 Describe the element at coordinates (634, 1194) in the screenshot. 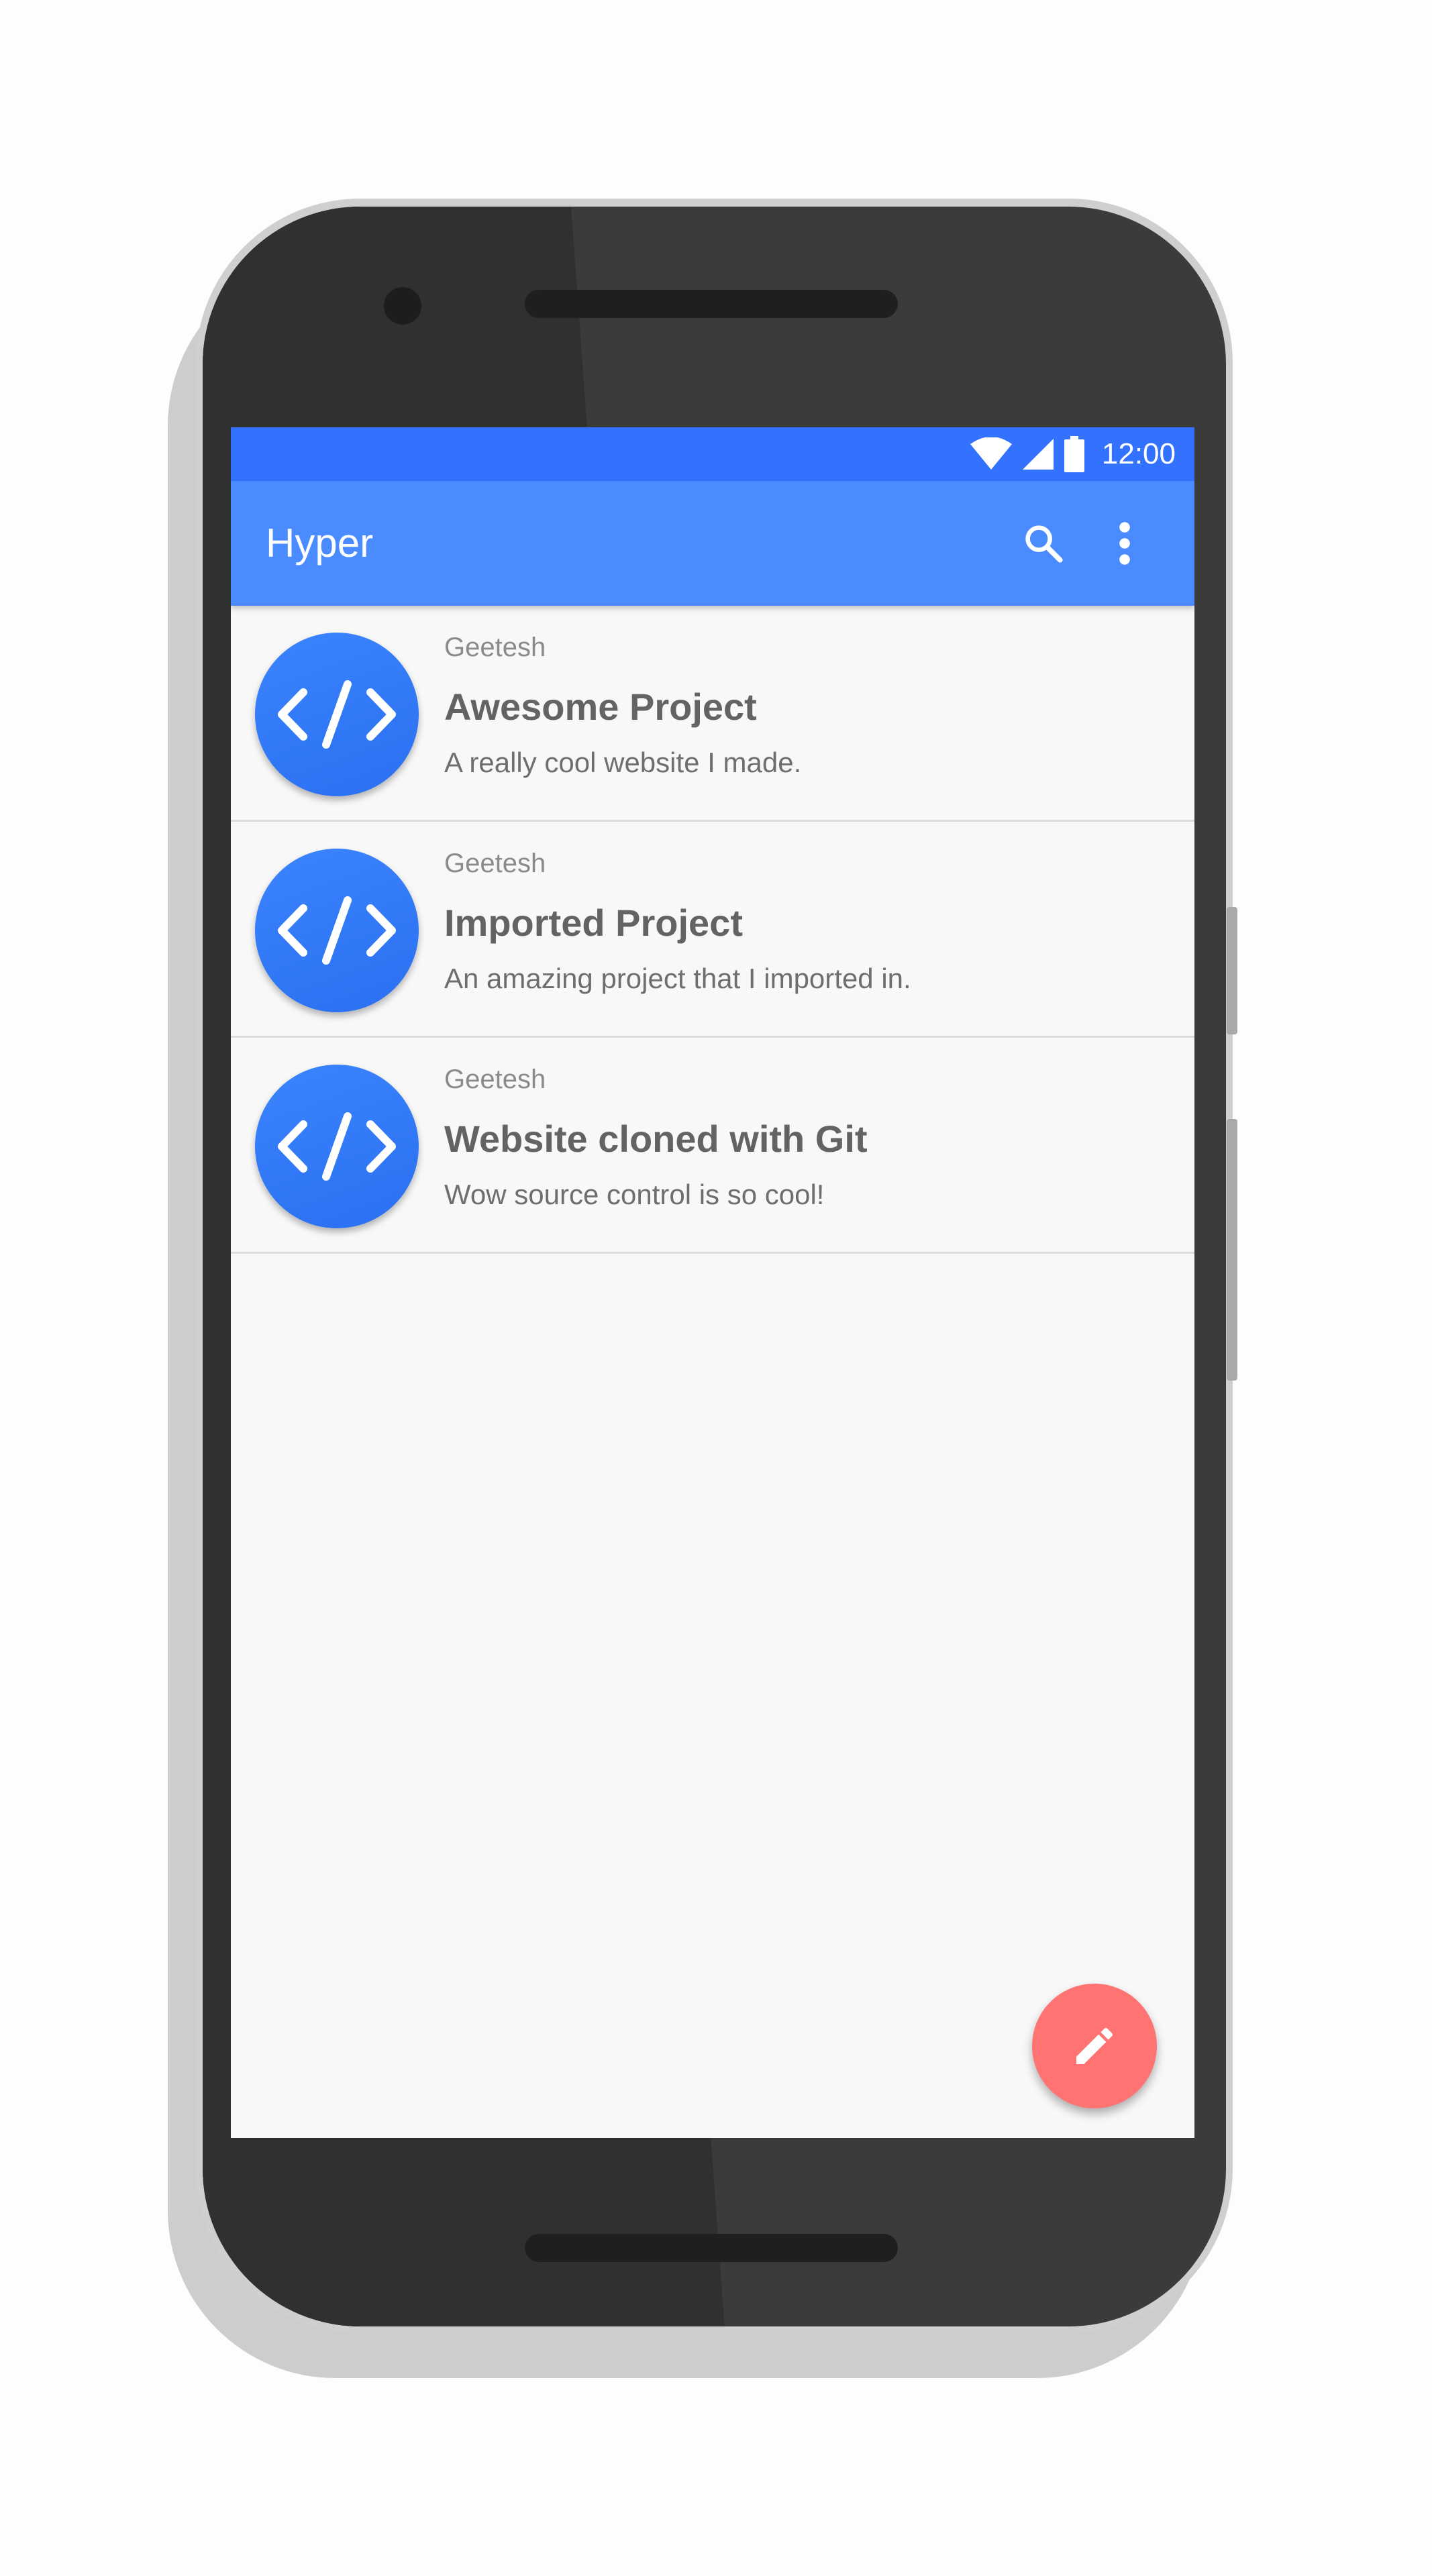

I see `project-description: Wow source control is so cool!` at that location.